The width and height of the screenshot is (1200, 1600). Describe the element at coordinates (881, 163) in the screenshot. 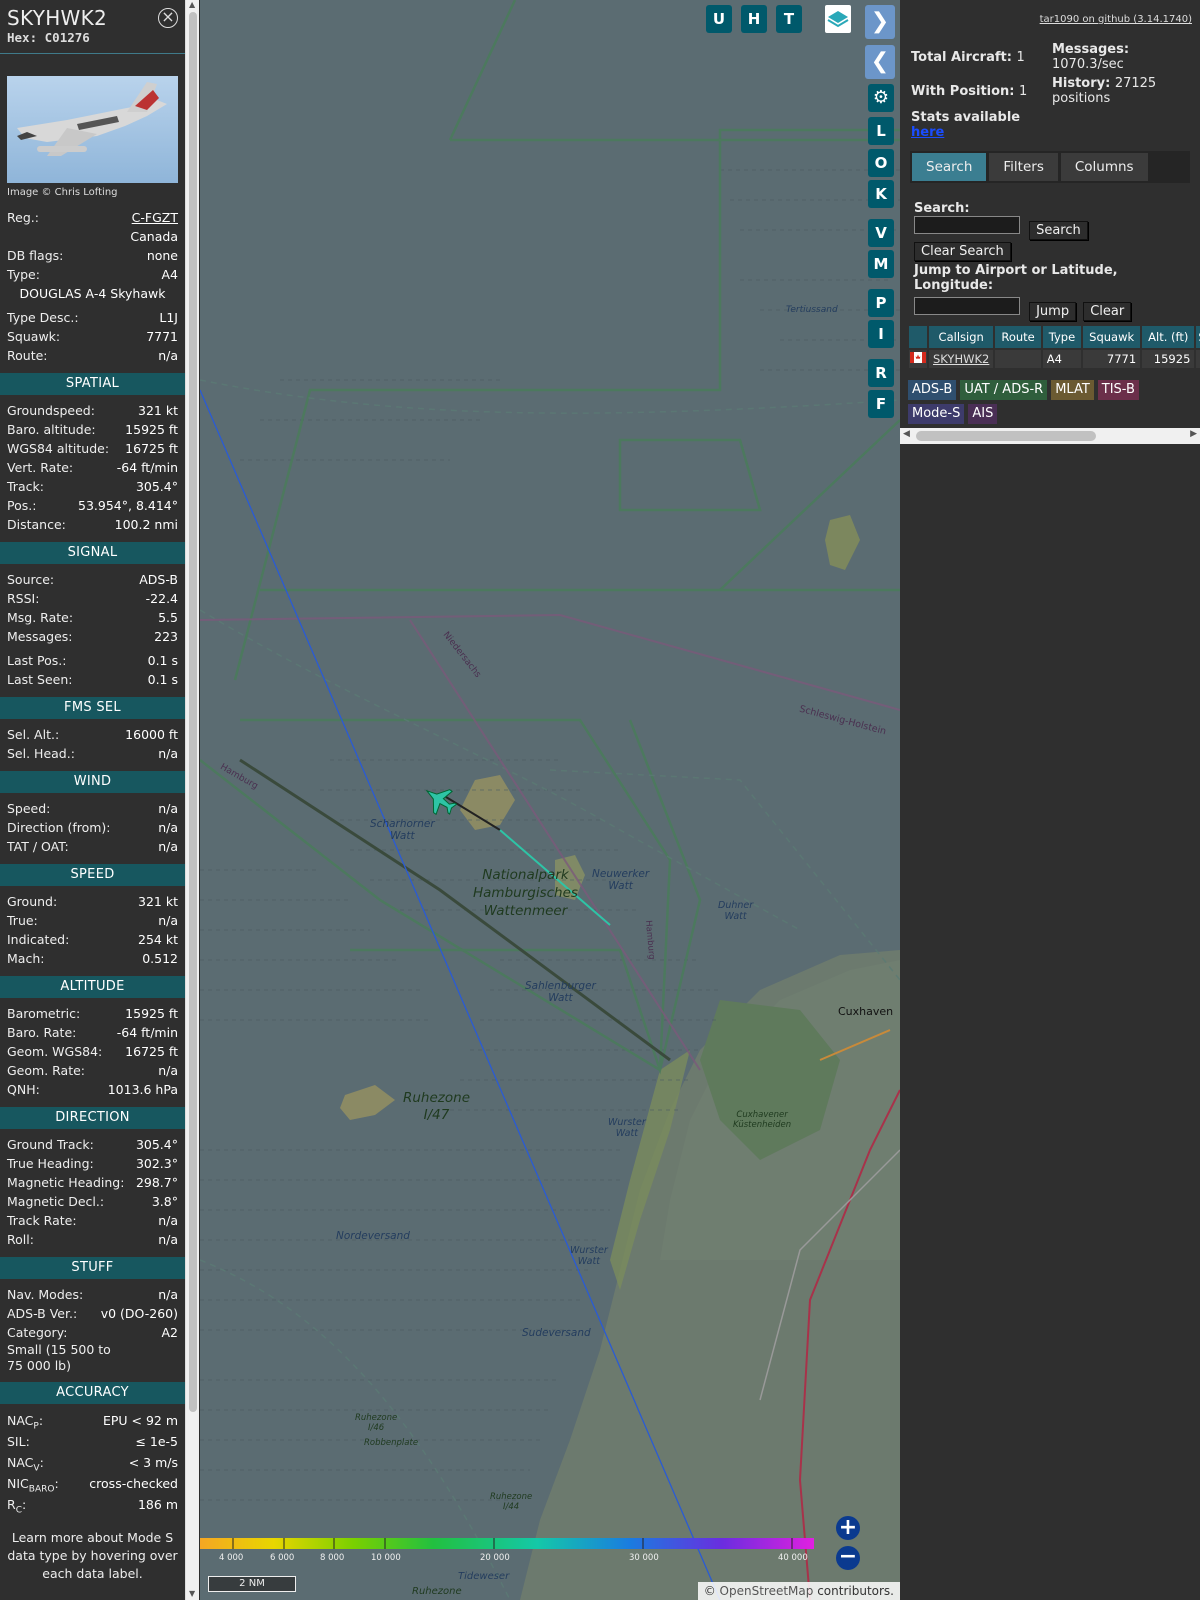

I see `toggle-o-button: O` at that location.